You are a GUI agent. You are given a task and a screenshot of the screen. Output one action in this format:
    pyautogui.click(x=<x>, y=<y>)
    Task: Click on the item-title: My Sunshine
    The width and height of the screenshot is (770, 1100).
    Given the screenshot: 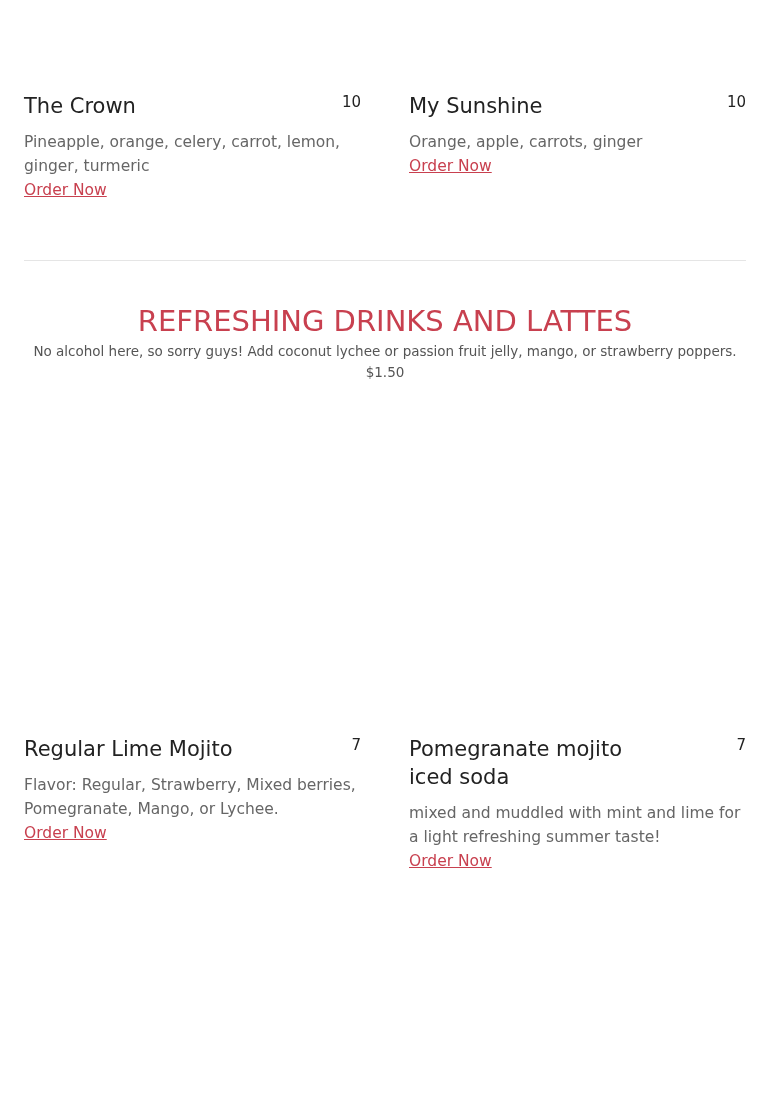 What is the action you would take?
    pyautogui.click(x=476, y=106)
    